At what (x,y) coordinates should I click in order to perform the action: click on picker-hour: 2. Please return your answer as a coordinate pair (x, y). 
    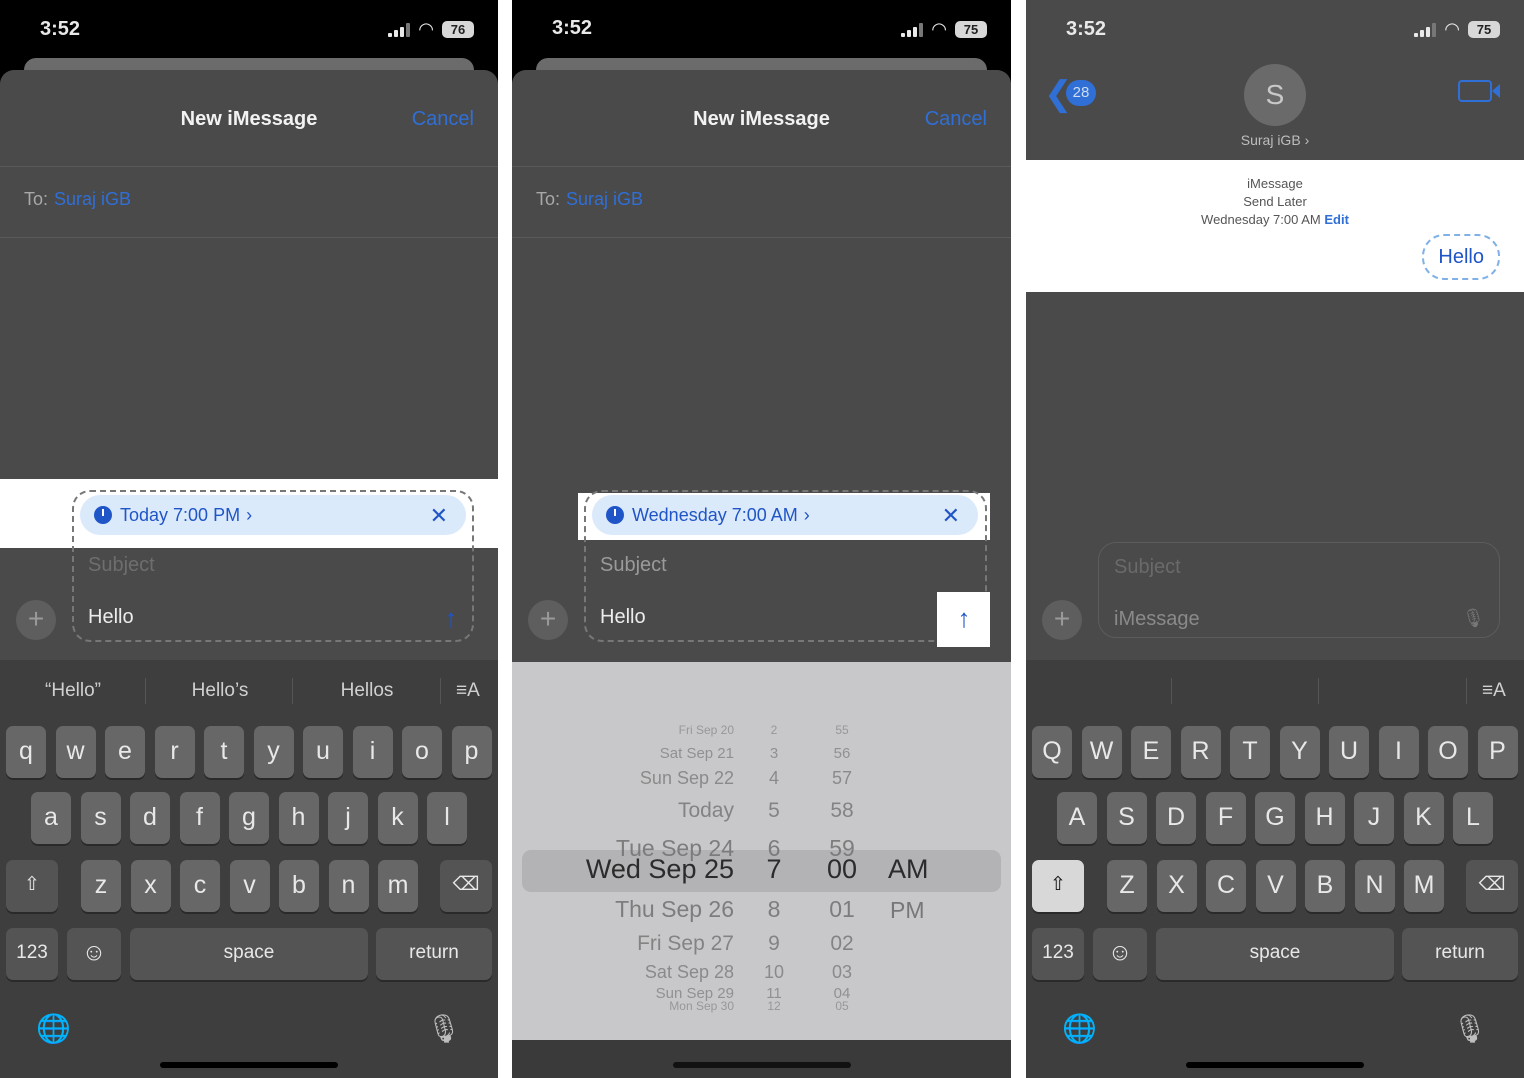
    Looking at the image, I should click on (774, 730).